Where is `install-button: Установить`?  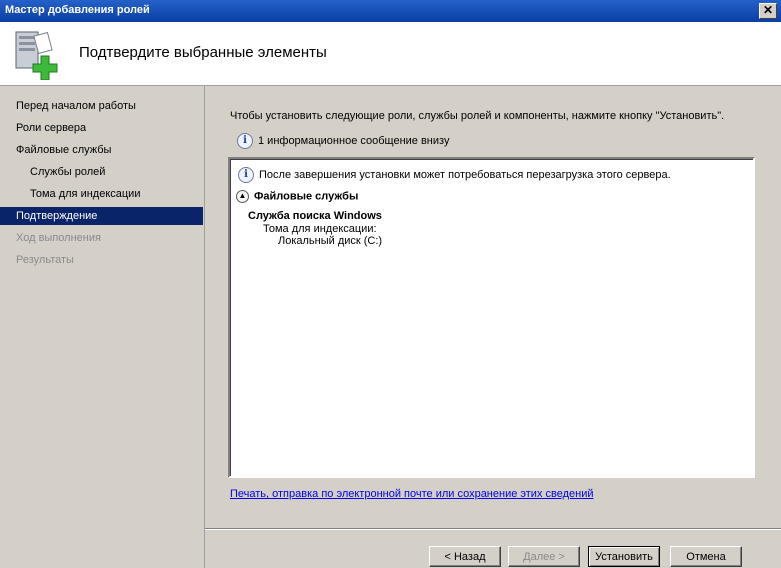
install-button: Установить is located at coordinates (624, 556).